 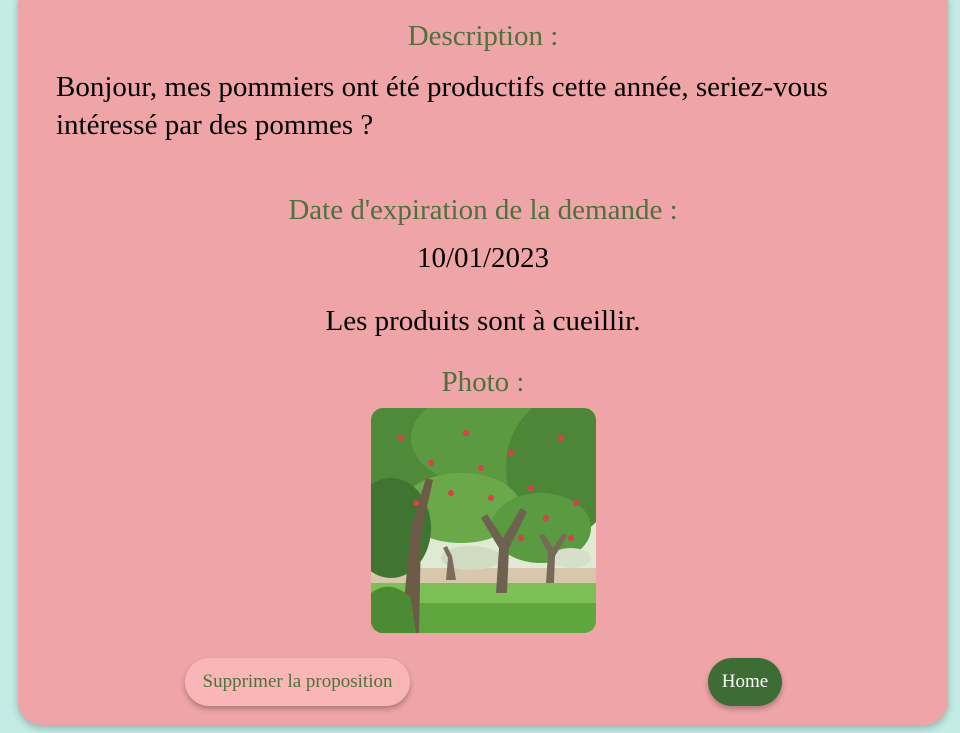 What do you see at coordinates (745, 682) in the screenshot?
I see `home-button: Home` at bounding box center [745, 682].